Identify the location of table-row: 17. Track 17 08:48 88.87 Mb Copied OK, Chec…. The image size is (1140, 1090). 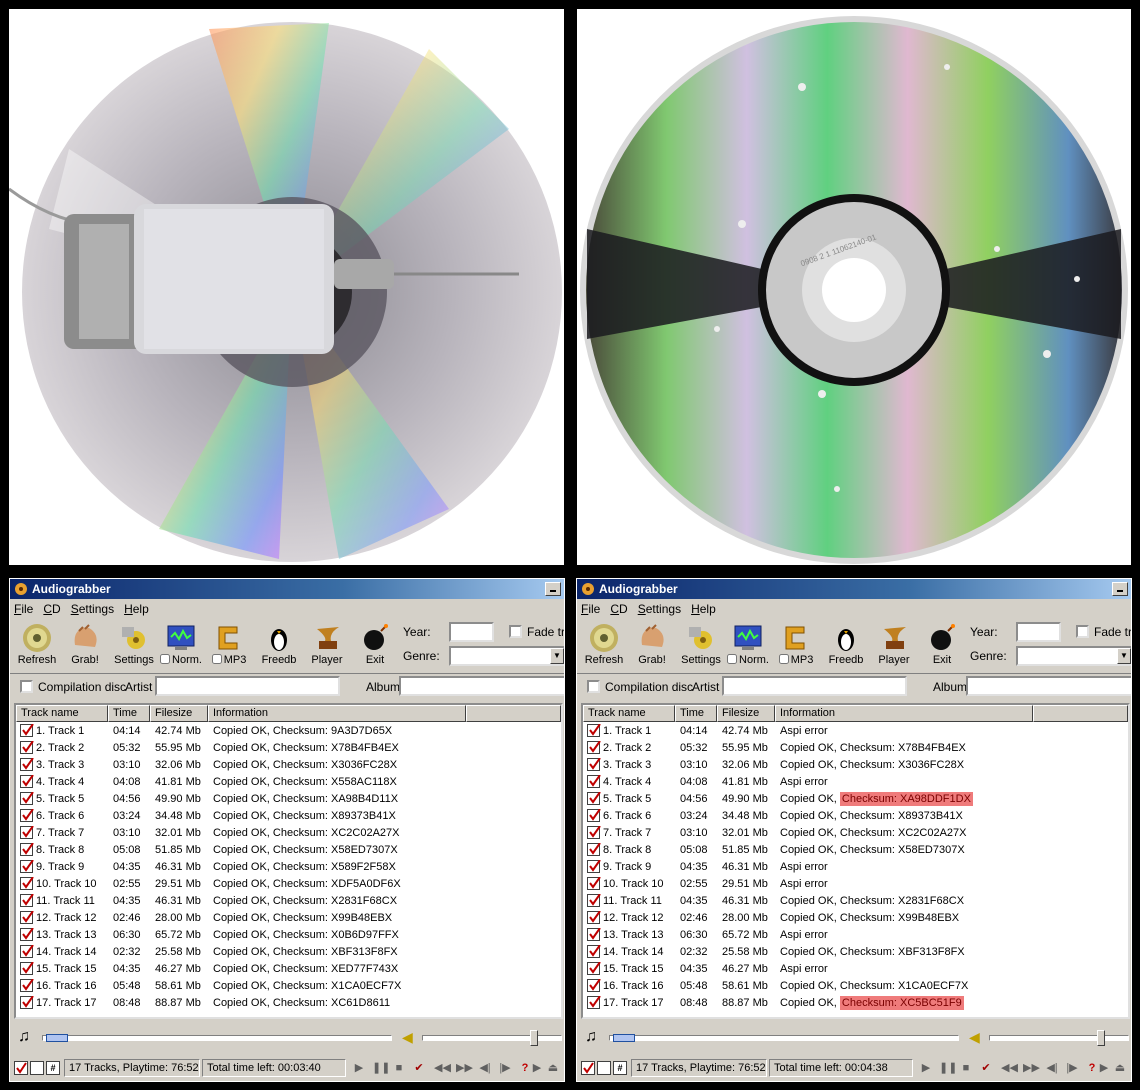
(855, 1002).